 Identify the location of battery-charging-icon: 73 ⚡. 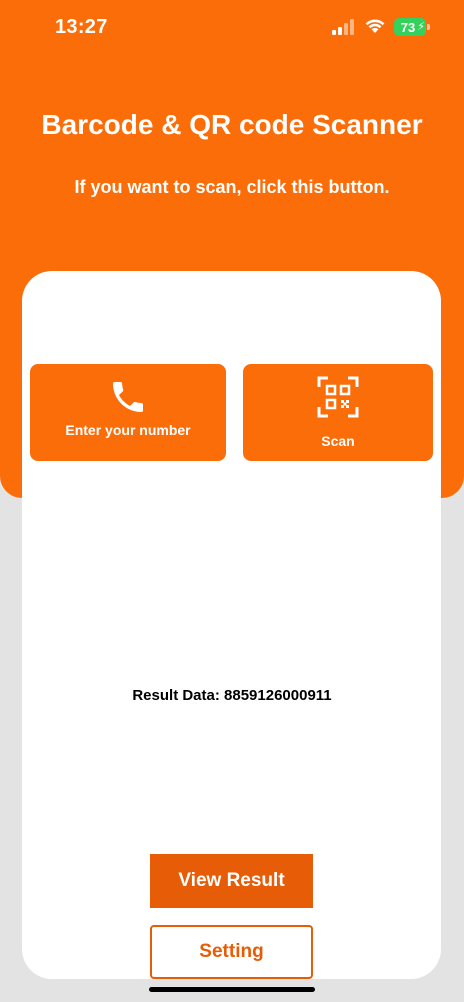
(410, 27).